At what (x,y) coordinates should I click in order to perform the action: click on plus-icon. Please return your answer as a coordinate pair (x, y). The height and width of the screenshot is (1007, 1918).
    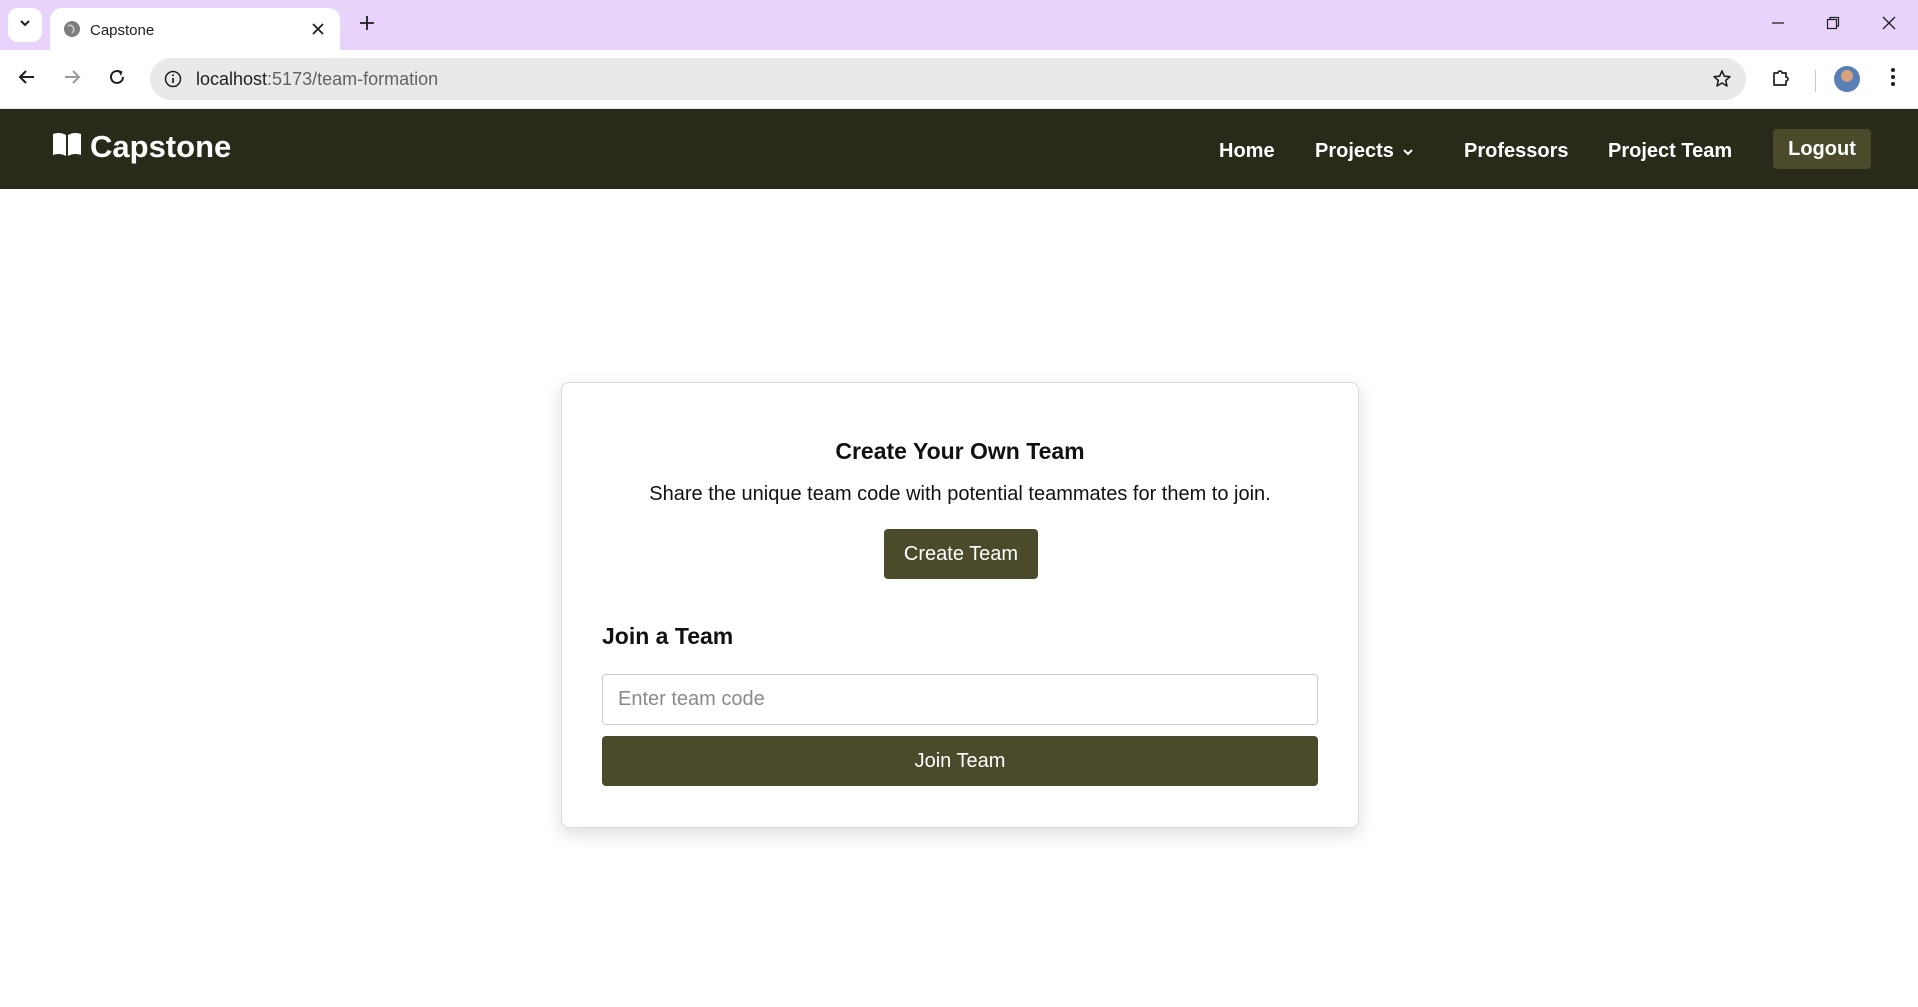
    Looking at the image, I should click on (367, 25).